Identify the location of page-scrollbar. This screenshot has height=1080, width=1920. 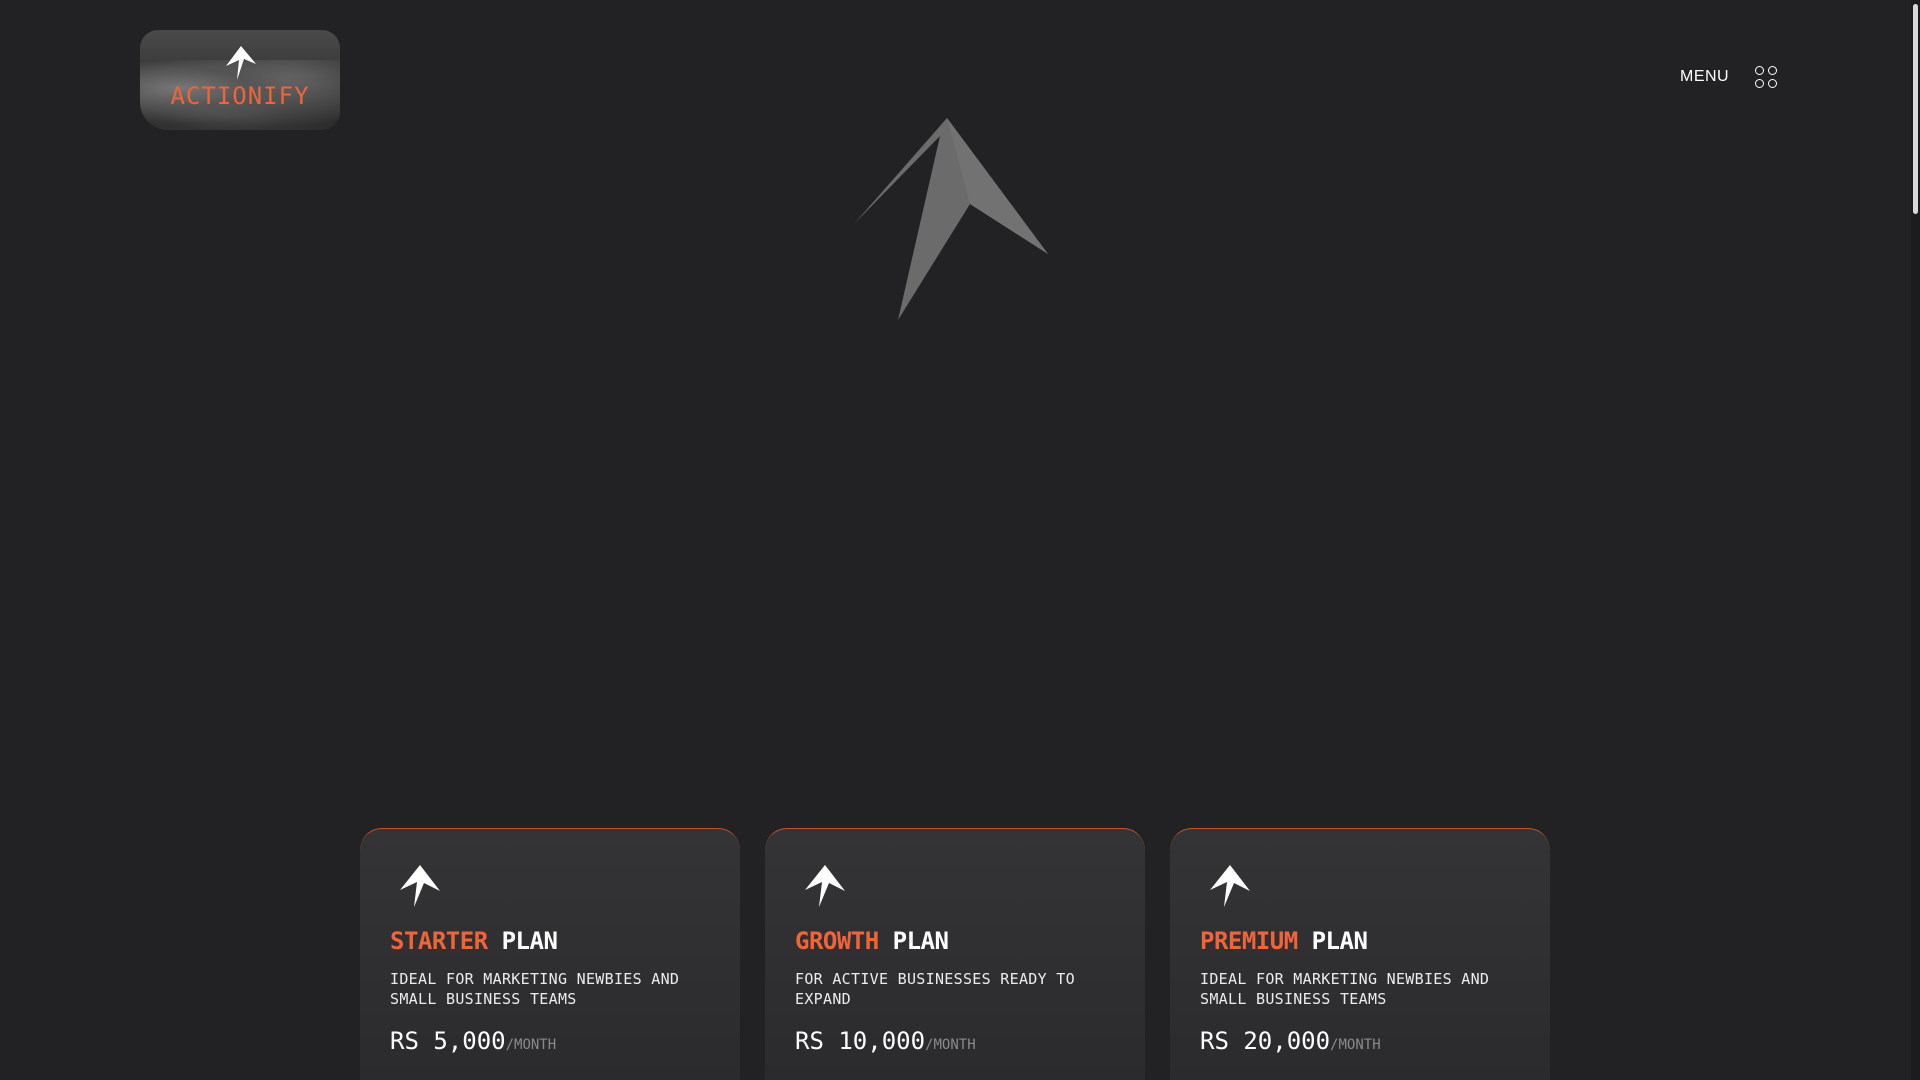
(1915, 540).